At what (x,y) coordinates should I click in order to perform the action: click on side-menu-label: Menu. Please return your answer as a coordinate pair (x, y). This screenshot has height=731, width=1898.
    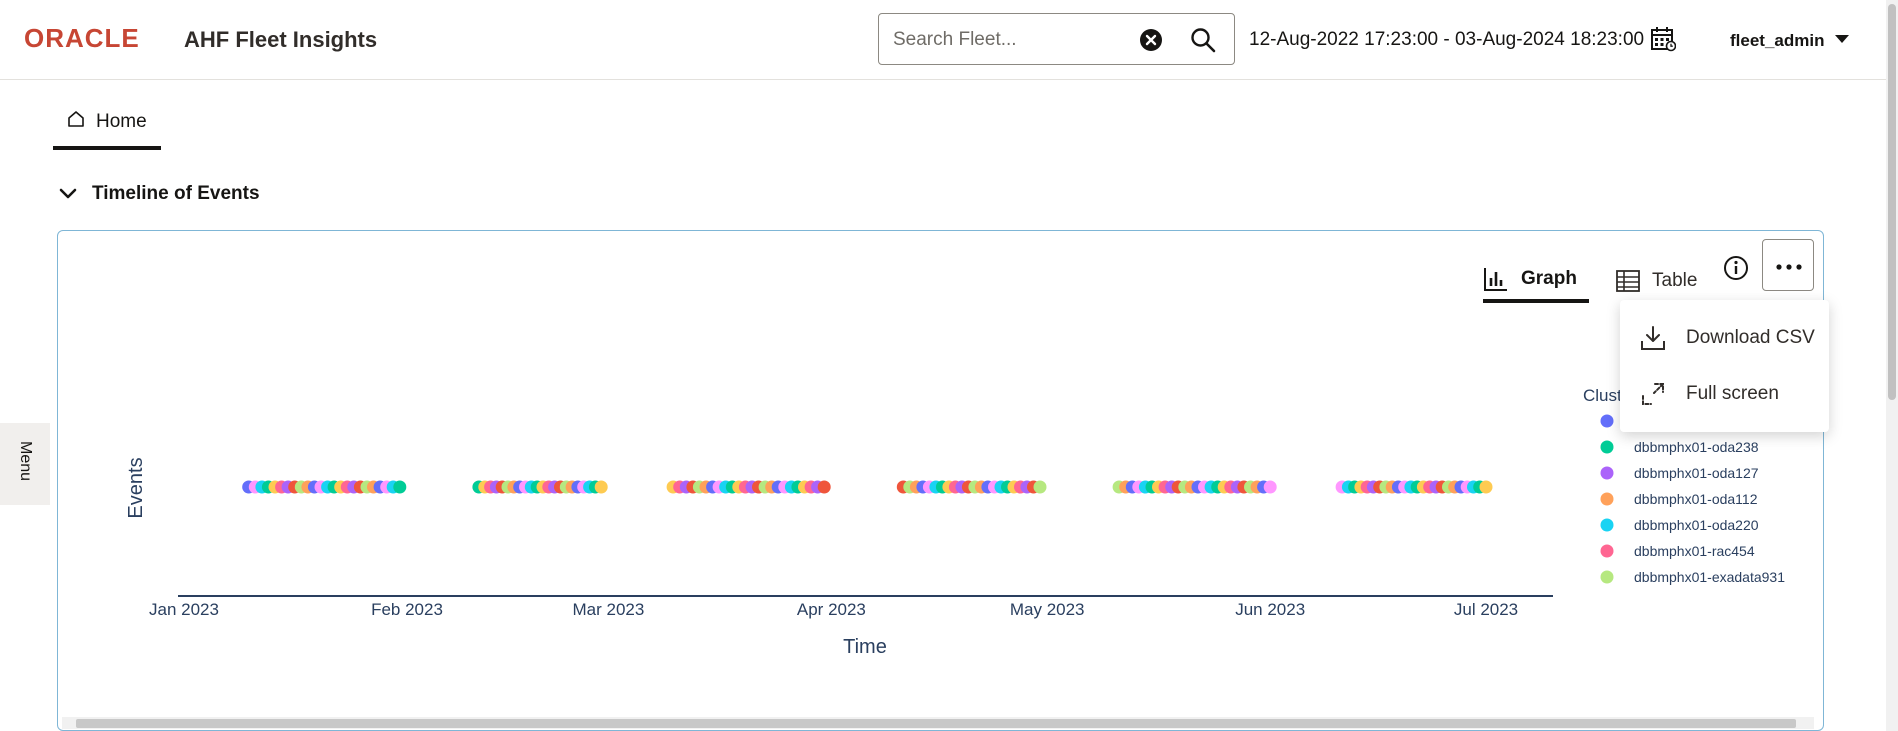
    Looking at the image, I should click on (25, 461).